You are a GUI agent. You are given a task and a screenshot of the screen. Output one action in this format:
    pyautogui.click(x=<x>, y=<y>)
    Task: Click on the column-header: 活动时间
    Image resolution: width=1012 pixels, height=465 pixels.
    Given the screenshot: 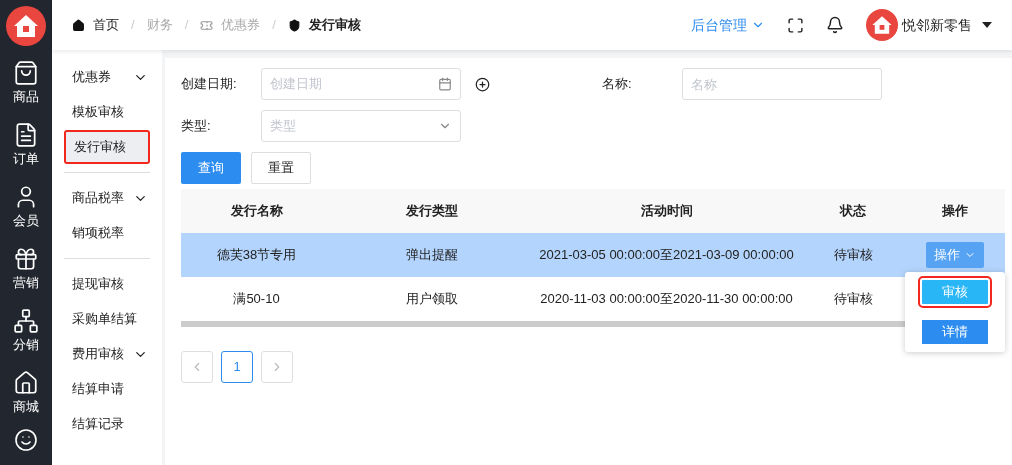 What is the action you would take?
    pyautogui.click(x=666, y=211)
    